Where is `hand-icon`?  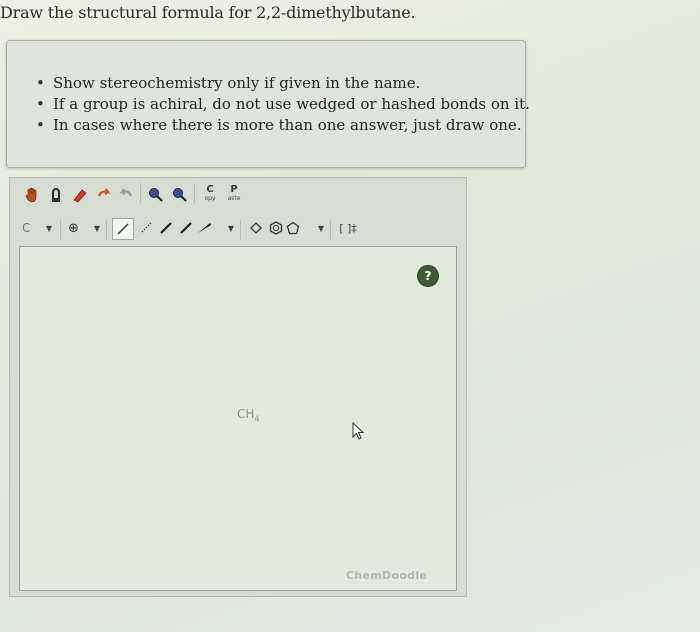 hand-icon is located at coordinates (32, 195).